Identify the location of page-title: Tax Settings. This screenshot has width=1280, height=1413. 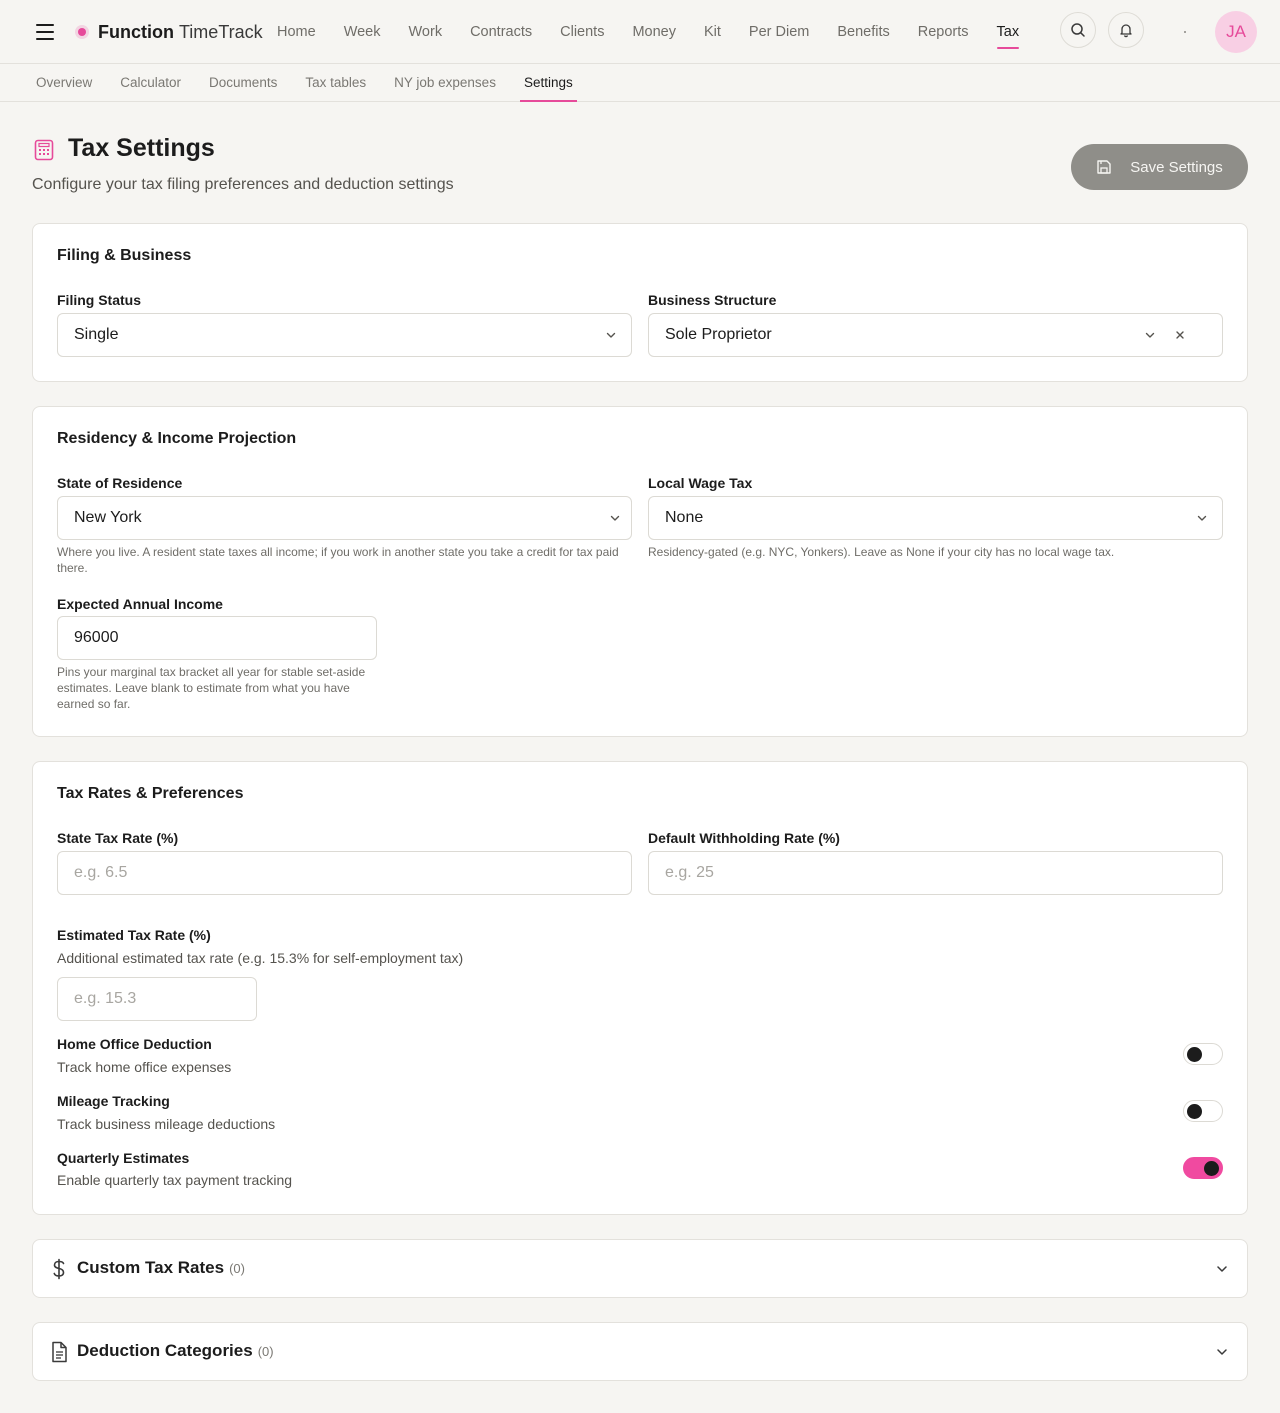
(141, 148).